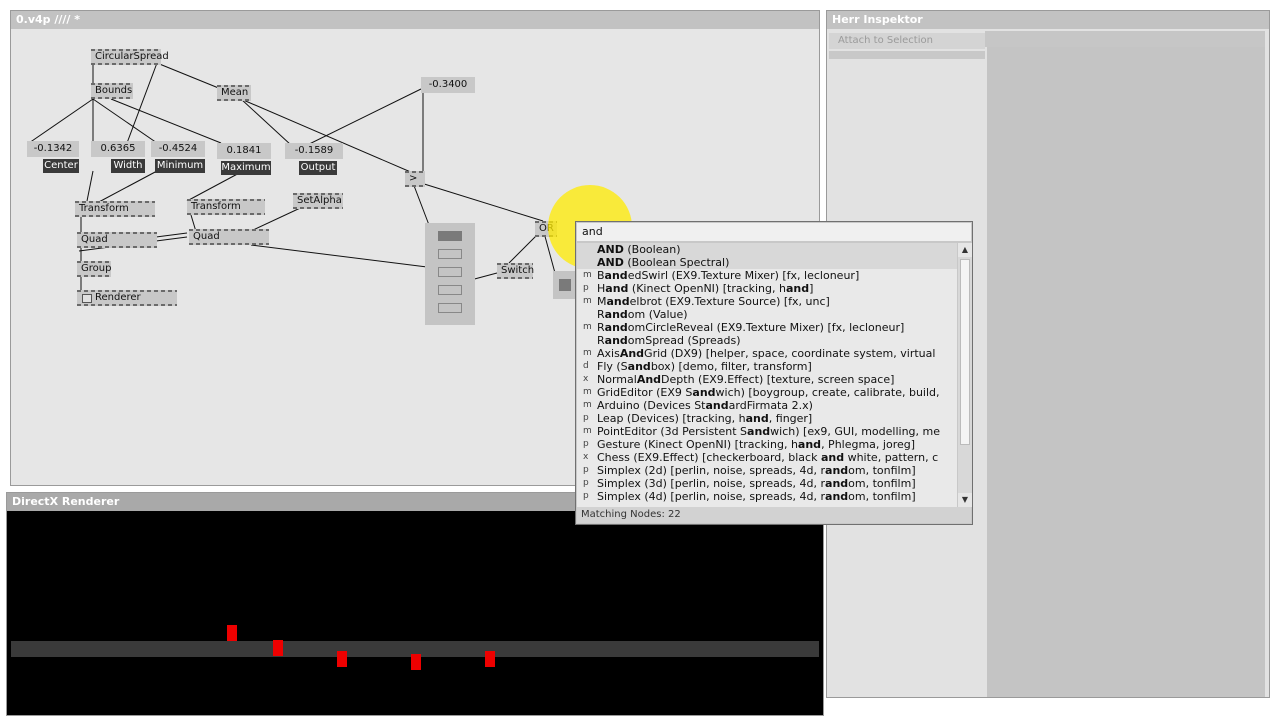  I want to click on label-minimum: Minimum, so click(180, 166).